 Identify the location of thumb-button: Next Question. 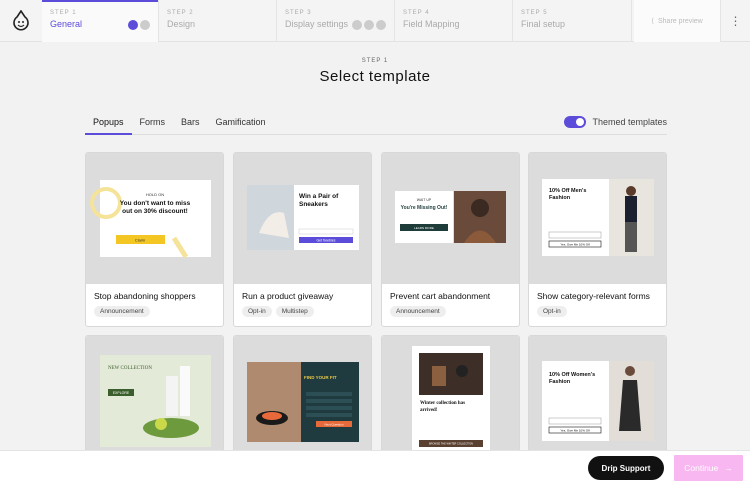
(333, 425).